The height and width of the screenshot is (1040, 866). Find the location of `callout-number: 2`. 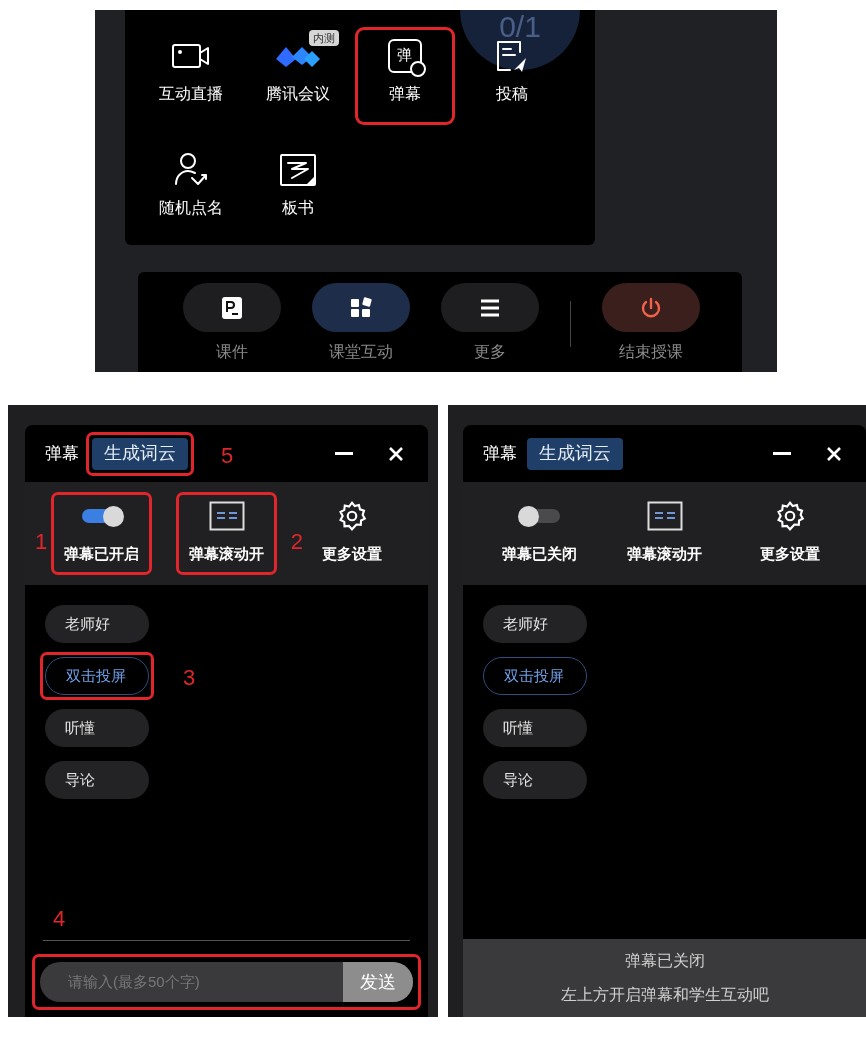

callout-number: 2 is located at coordinates (296, 542).